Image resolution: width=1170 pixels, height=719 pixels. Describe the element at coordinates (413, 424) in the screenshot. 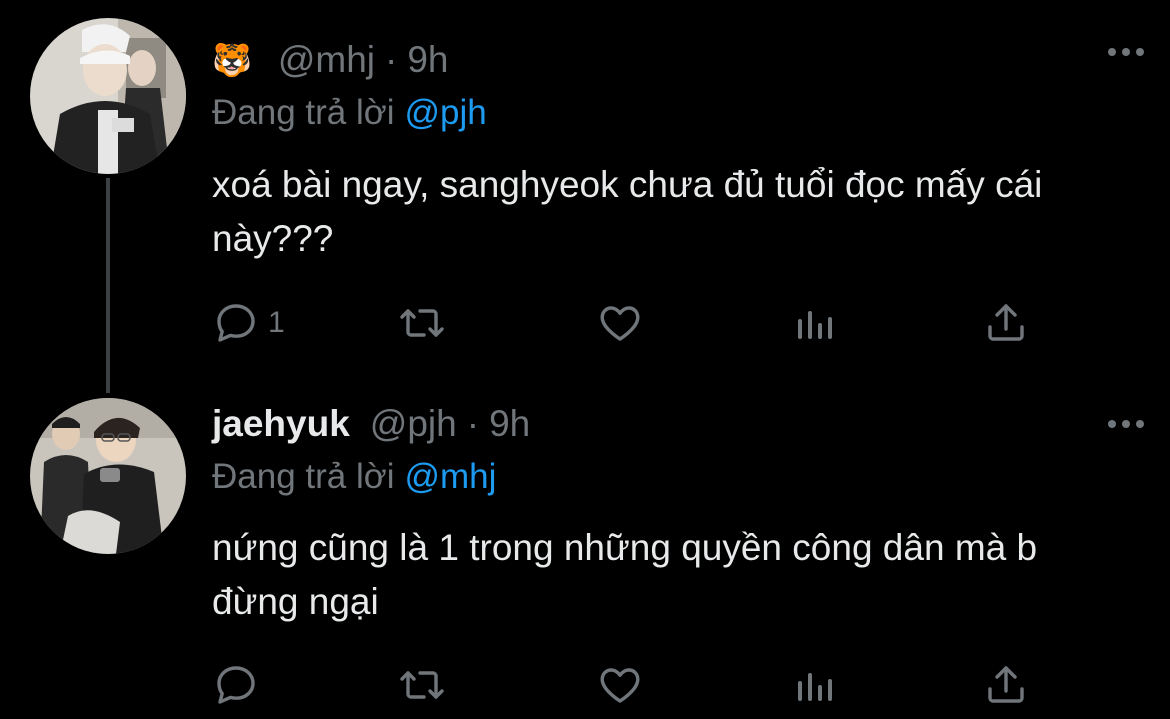

I see `user-handle: @pjh` at that location.